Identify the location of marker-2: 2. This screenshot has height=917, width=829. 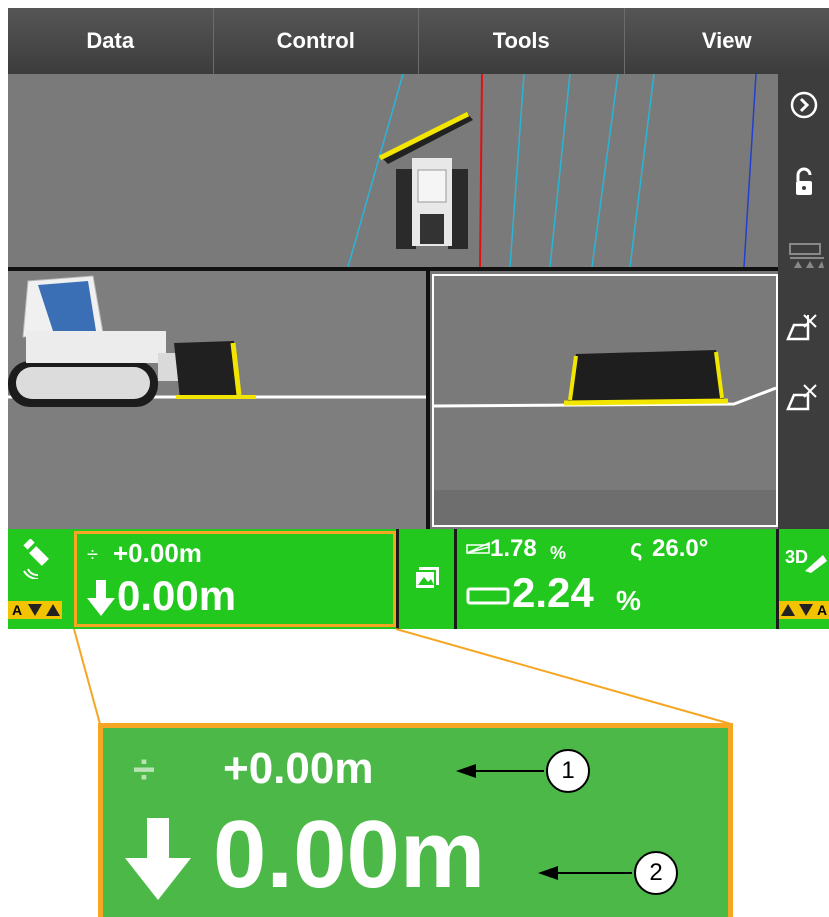
(656, 873).